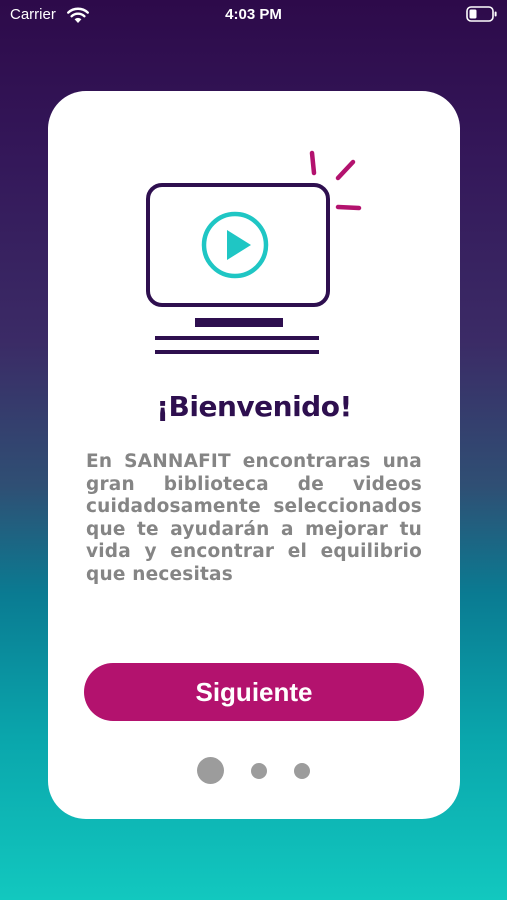 Image resolution: width=507 pixels, height=900 pixels. I want to click on status-time: 4:03 PM, so click(253, 14).